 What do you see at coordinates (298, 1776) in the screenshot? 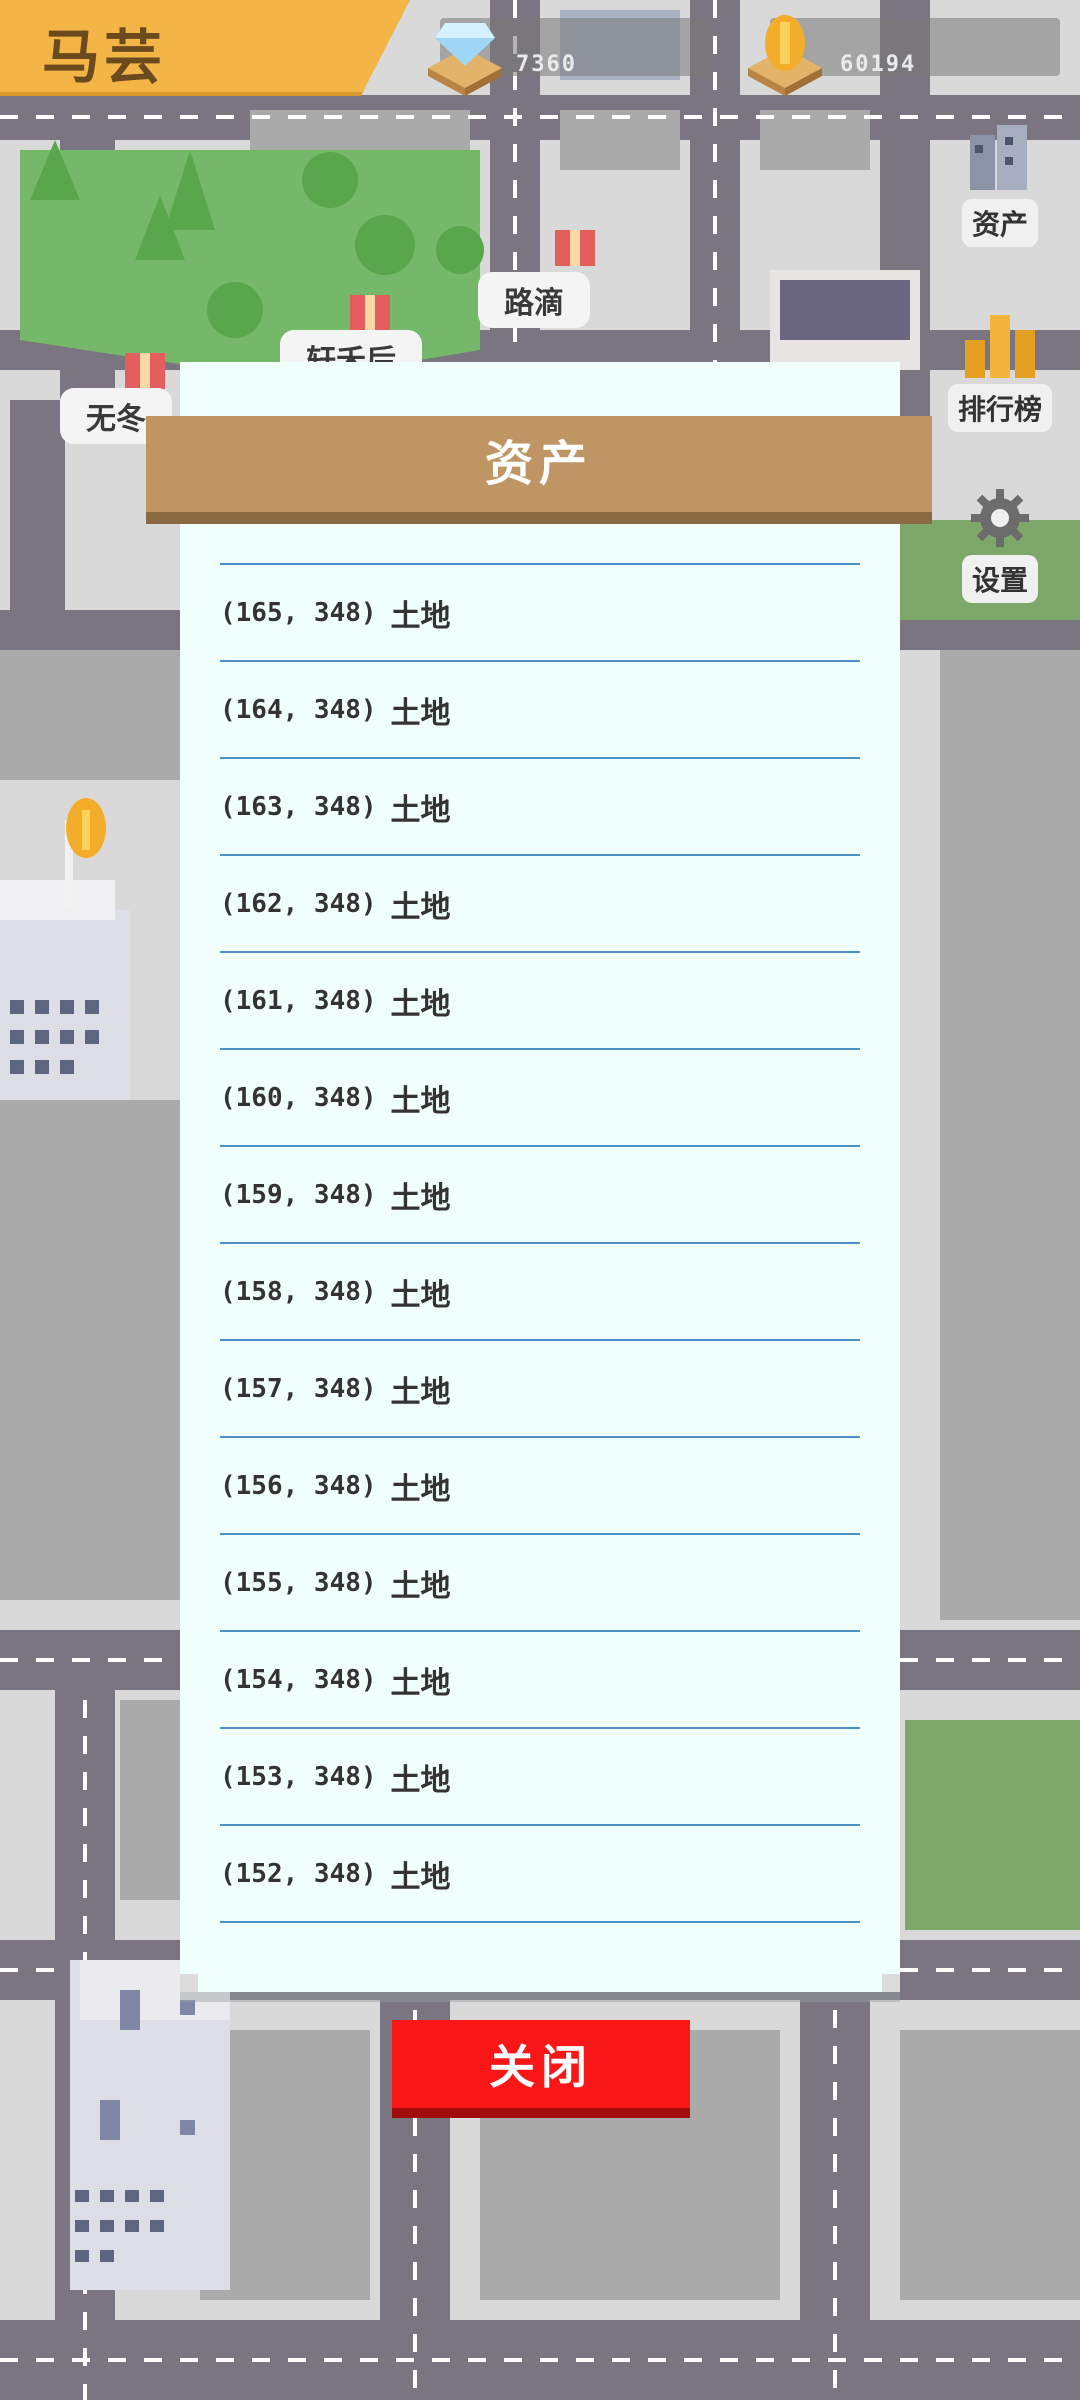
I see `asset-coordinates: (153, 348)` at bounding box center [298, 1776].